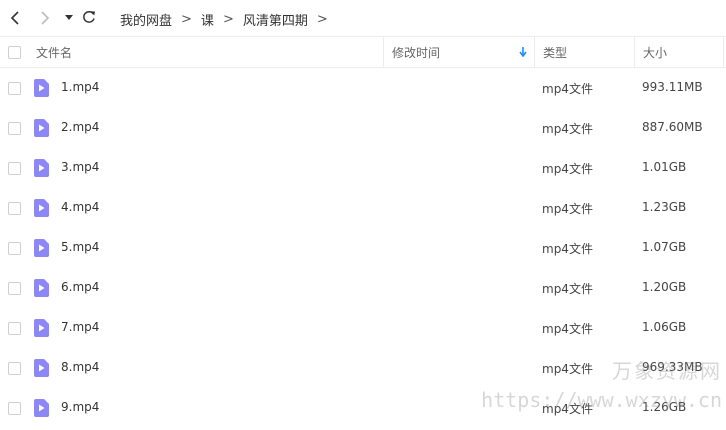 This screenshot has height=430, width=726. What do you see at coordinates (664, 287) in the screenshot?
I see `file-size: 1.20GB` at bounding box center [664, 287].